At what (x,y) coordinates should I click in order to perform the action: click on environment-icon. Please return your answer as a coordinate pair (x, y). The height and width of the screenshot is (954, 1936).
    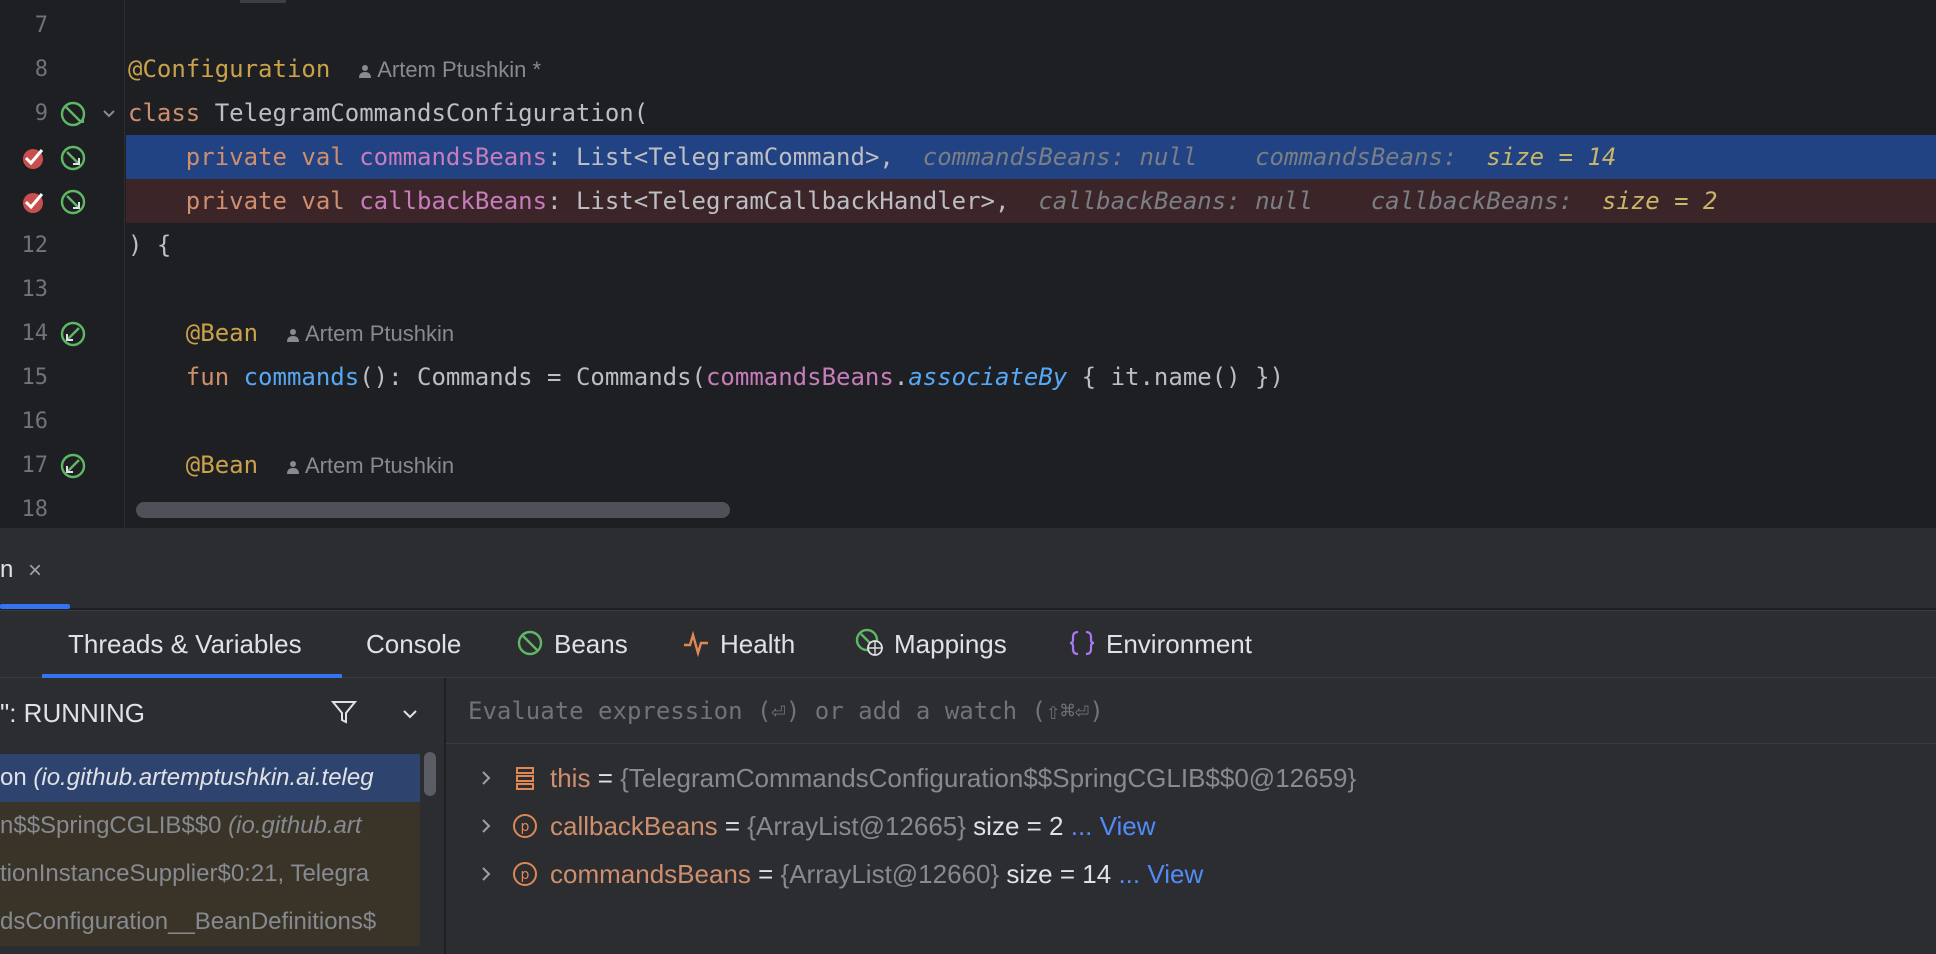
    Looking at the image, I should click on (1082, 643).